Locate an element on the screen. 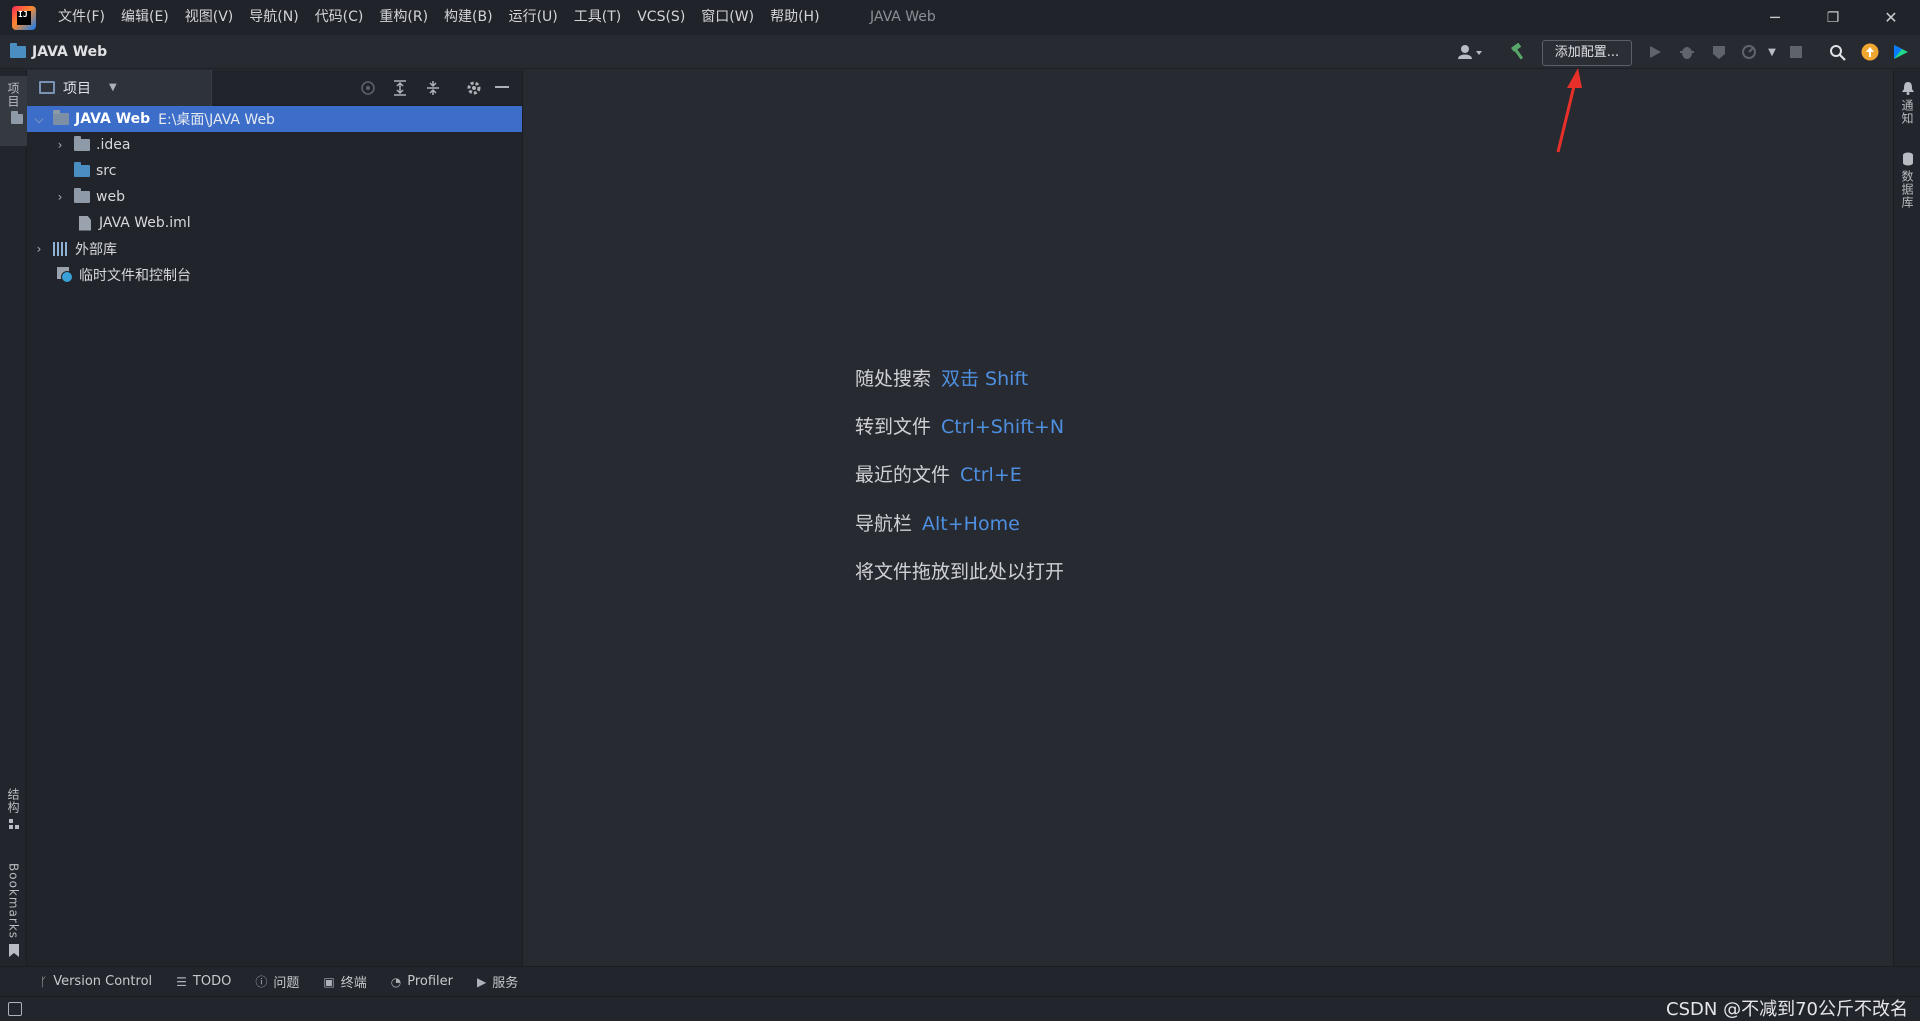 The width and height of the screenshot is (1920, 1021). project-tool-tab-label: 项目 is located at coordinates (13, 95).